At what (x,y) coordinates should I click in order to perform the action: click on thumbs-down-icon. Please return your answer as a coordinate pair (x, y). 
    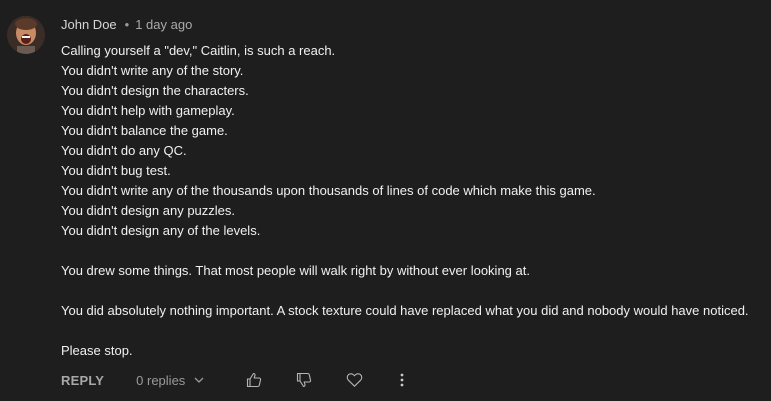
    Looking at the image, I should click on (304, 380).